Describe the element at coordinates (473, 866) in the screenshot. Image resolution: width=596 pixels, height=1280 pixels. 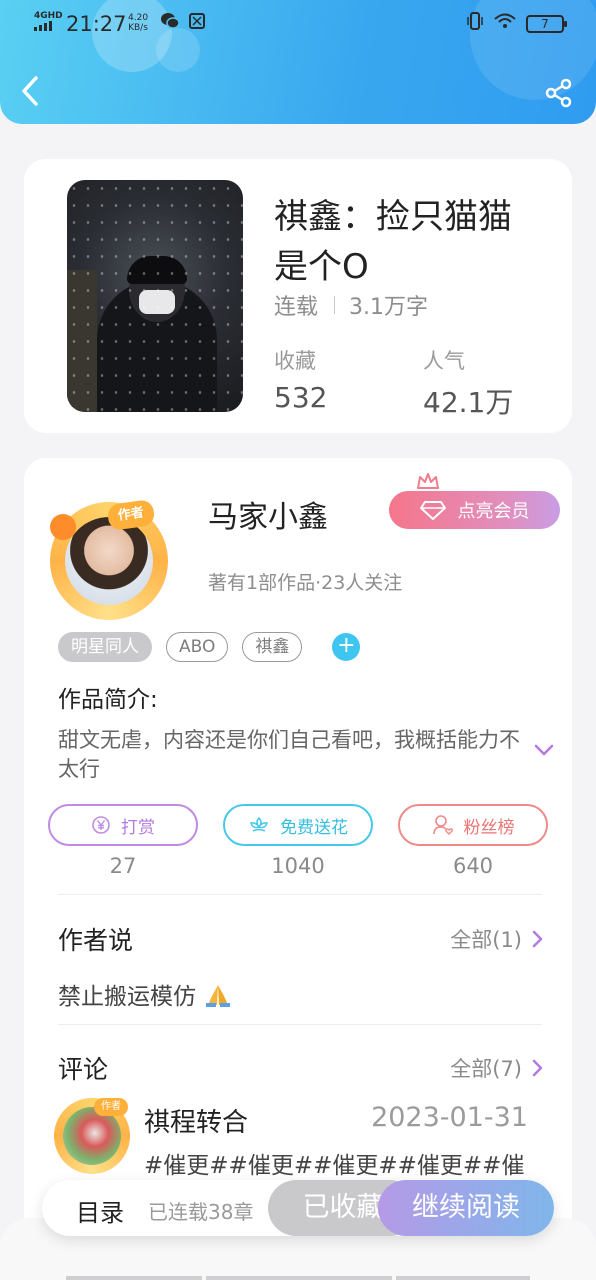
I see `fan-count: 640` at that location.